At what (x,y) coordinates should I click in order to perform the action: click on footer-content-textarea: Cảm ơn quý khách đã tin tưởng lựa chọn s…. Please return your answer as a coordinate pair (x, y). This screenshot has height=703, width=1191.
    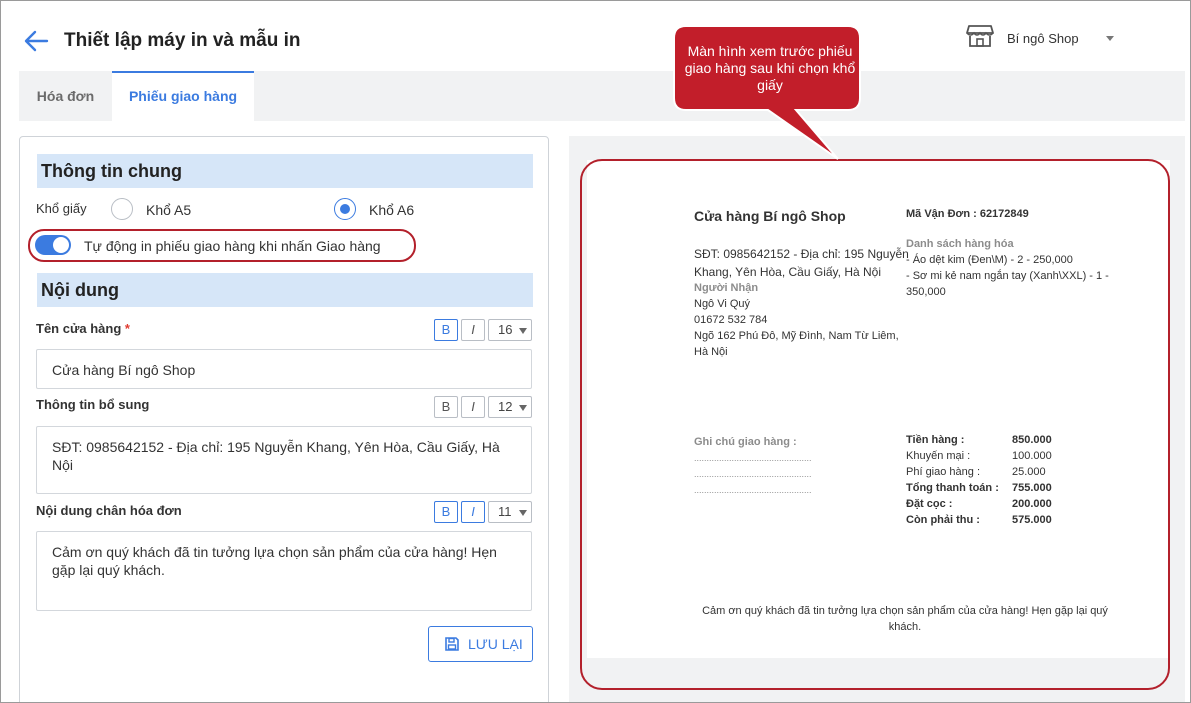
    Looking at the image, I should click on (284, 571).